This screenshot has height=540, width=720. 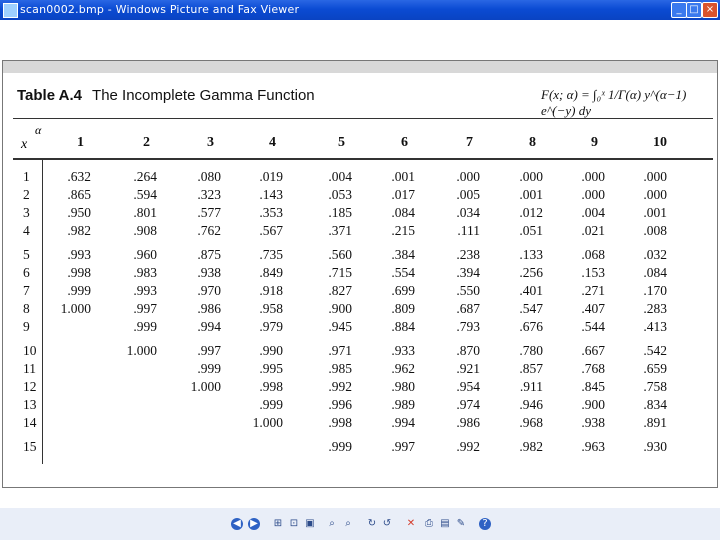 What do you see at coordinates (340, 308) in the screenshot?
I see `table-cell: .900` at bounding box center [340, 308].